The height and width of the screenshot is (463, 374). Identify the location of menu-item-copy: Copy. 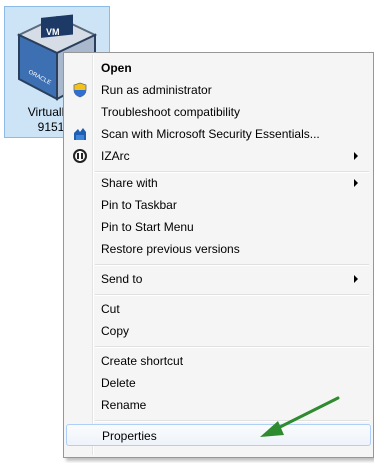
(218, 331).